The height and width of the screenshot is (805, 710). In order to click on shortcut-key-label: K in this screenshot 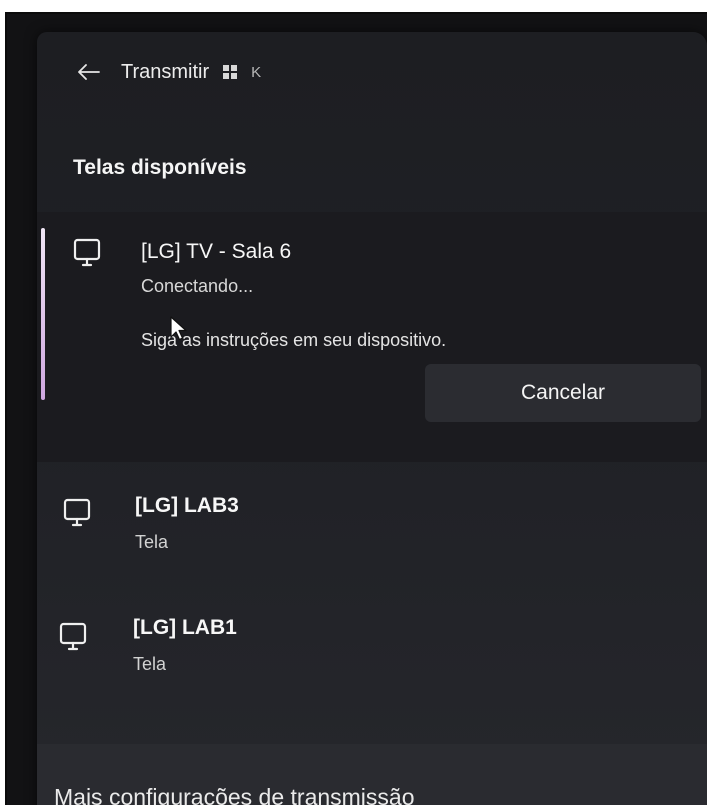, I will do `click(256, 72)`.